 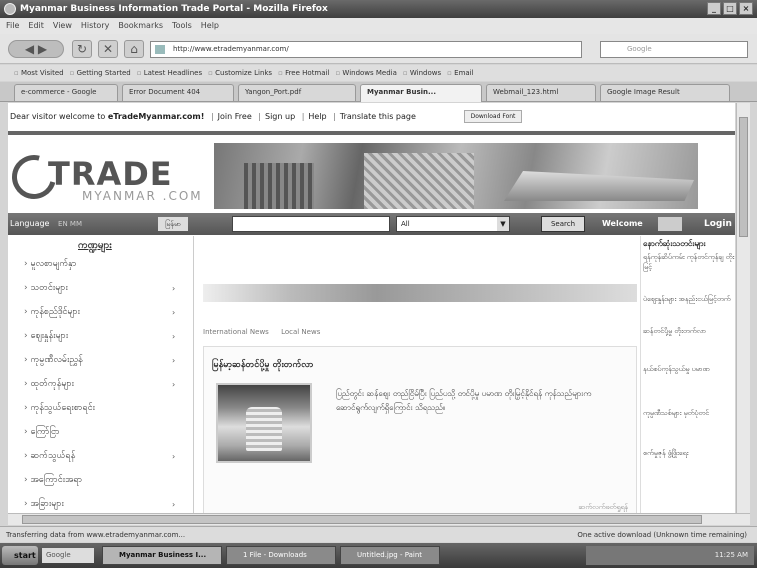 I want to click on menu-tools: Tools, so click(x=182, y=26).